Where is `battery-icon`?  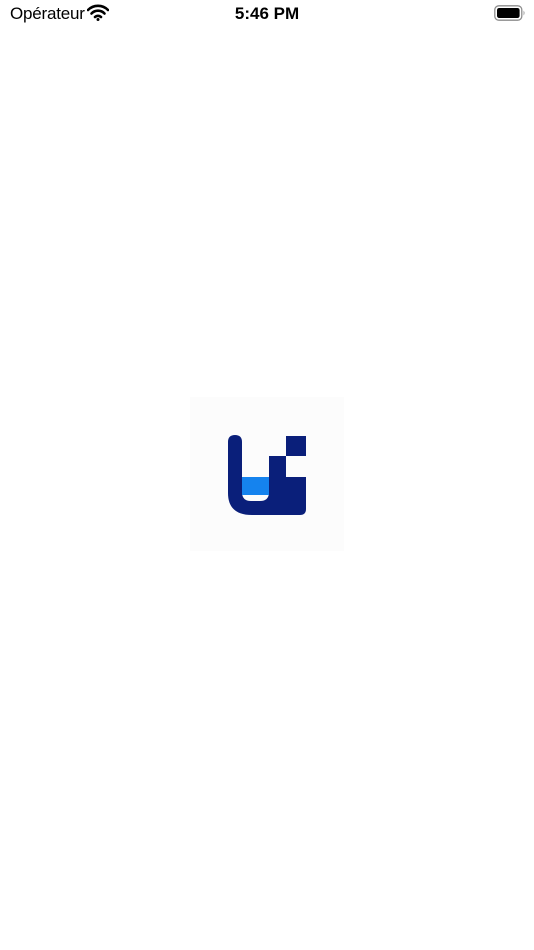 battery-icon is located at coordinates (510, 13).